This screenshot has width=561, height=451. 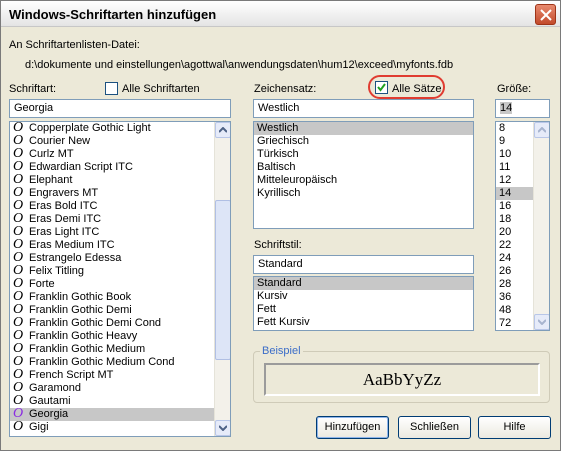 I want to click on size-scroll-down-button, so click(x=541, y=322).